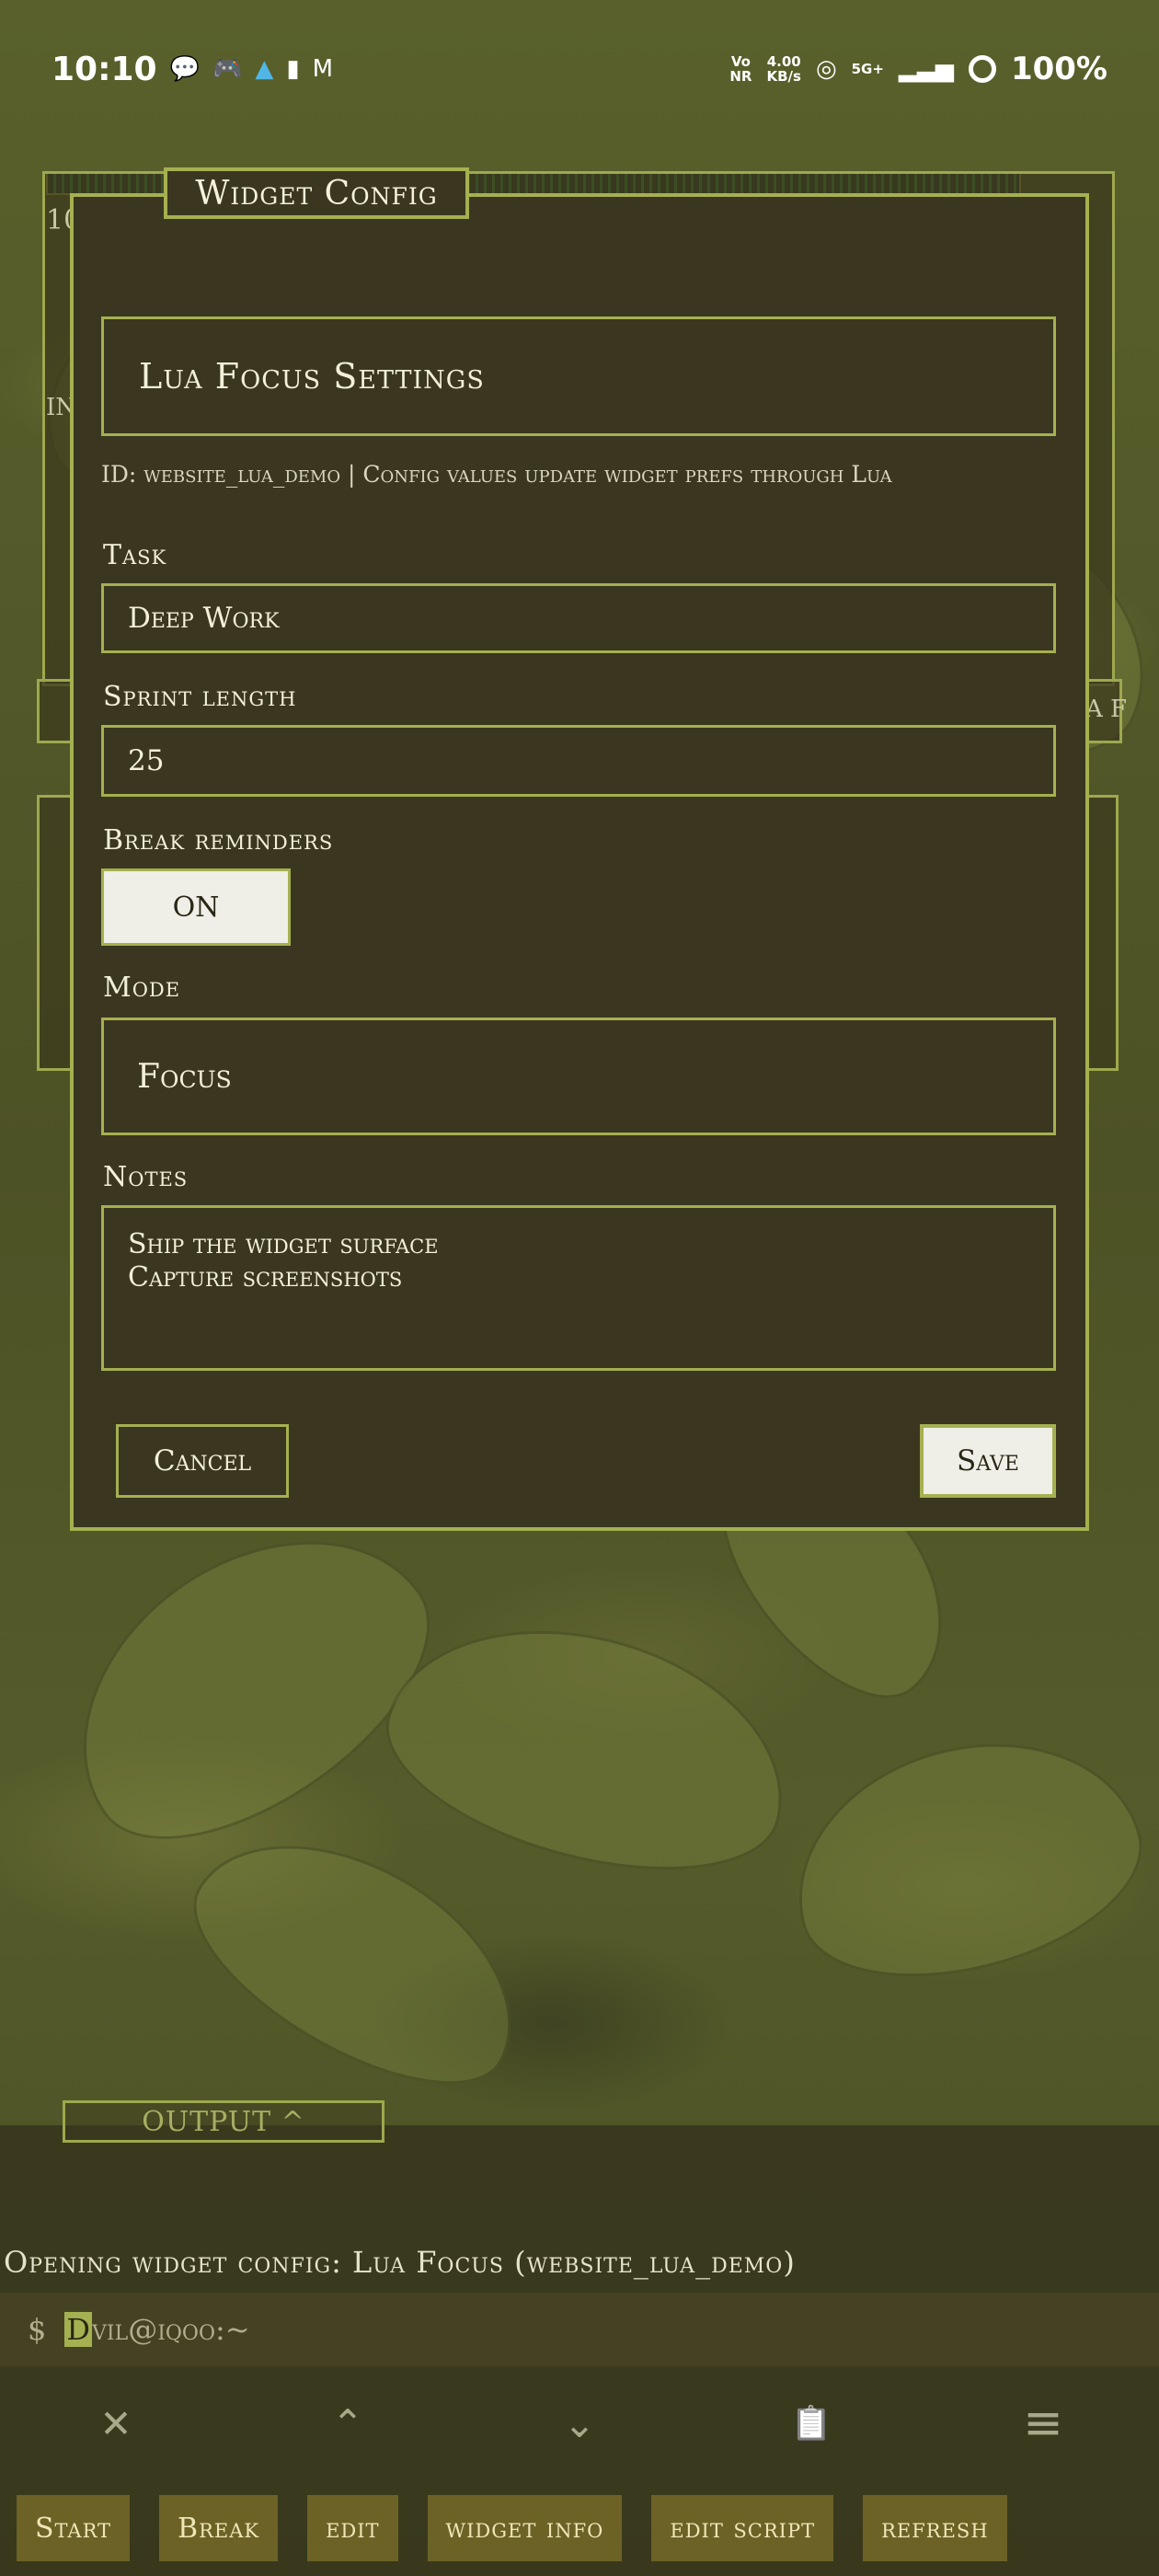 This screenshot has width=1159, height=2576. What do you see at coordinates (104, 69) in the screenshot?
I see `clock: 10:10` at bounding box center [104, 69].